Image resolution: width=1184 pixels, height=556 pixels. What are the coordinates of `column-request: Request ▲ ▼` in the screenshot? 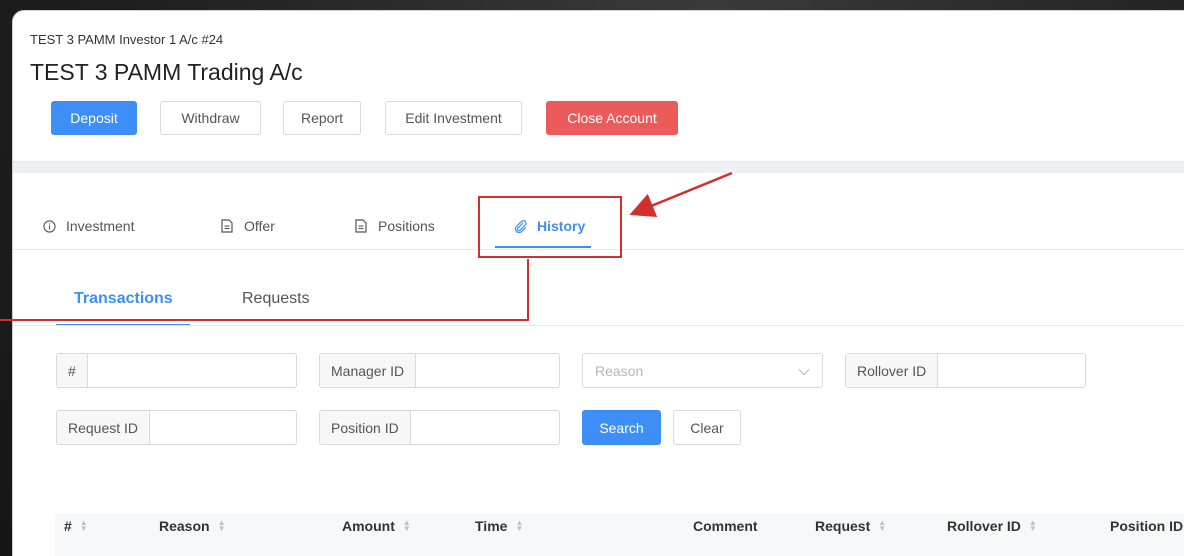 It's located at (850, 526).